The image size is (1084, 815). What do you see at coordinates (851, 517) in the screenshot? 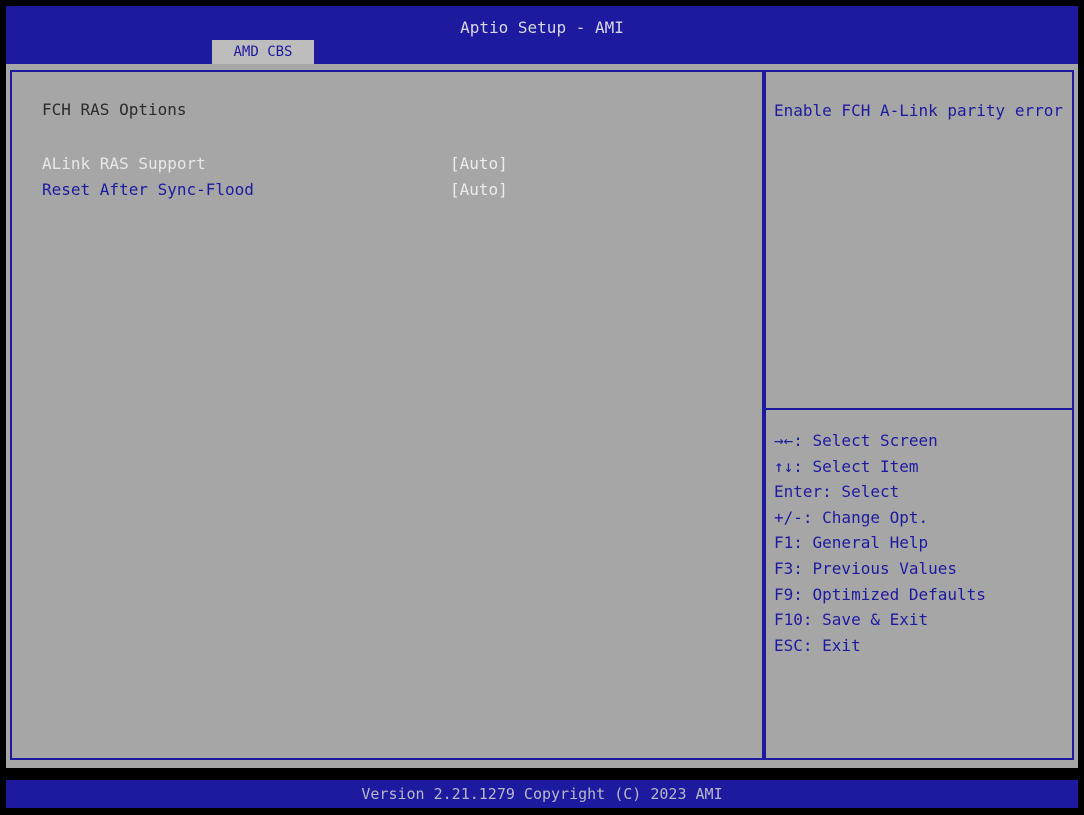
I see `key-change-opt: +/-: Change Opt.` at bounding box center [851, 517].